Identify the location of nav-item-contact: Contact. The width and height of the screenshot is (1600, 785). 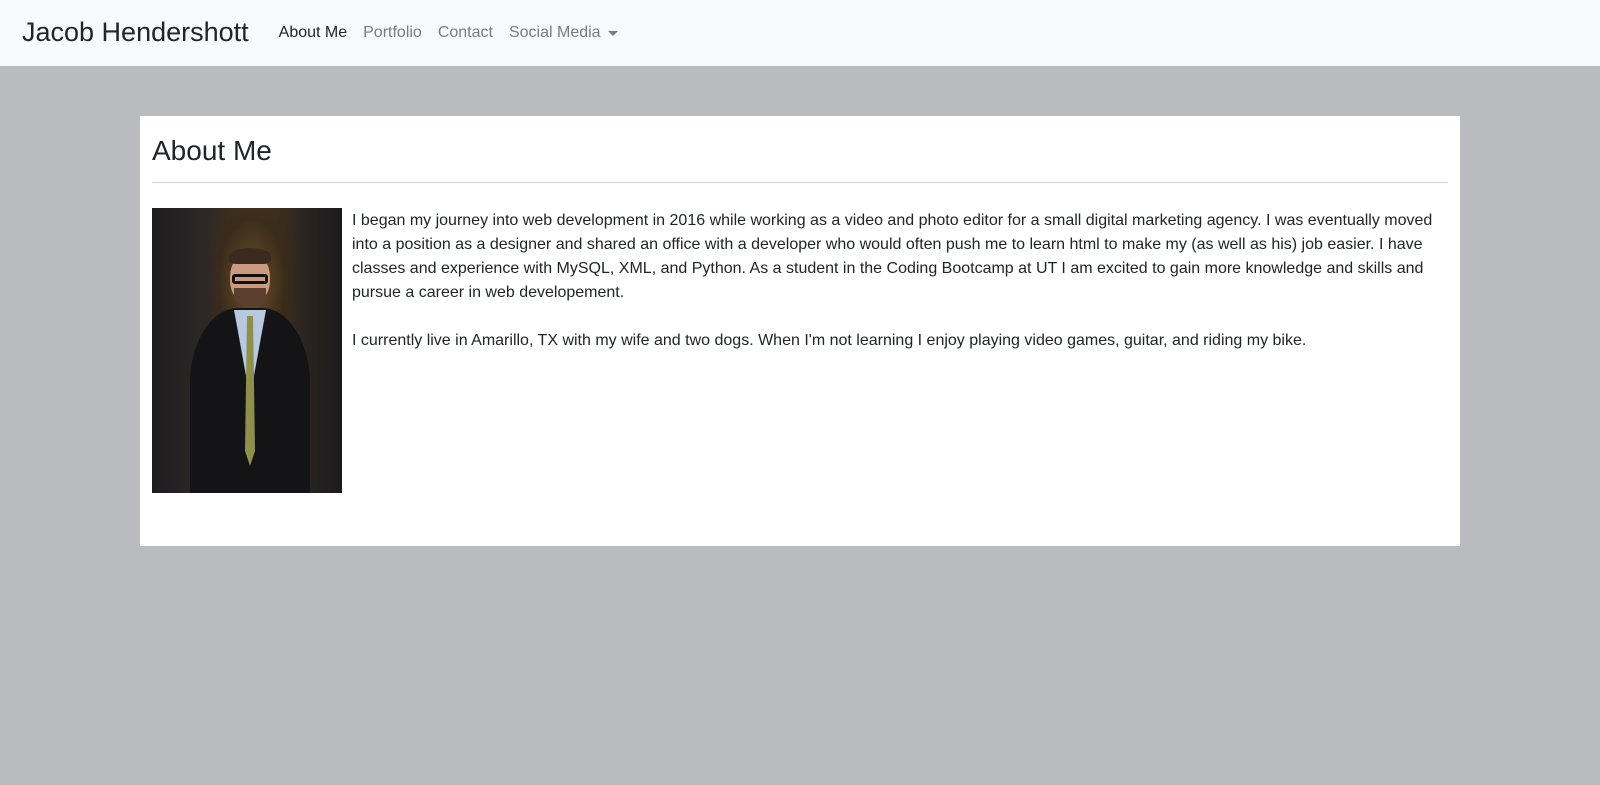
(465, 33).